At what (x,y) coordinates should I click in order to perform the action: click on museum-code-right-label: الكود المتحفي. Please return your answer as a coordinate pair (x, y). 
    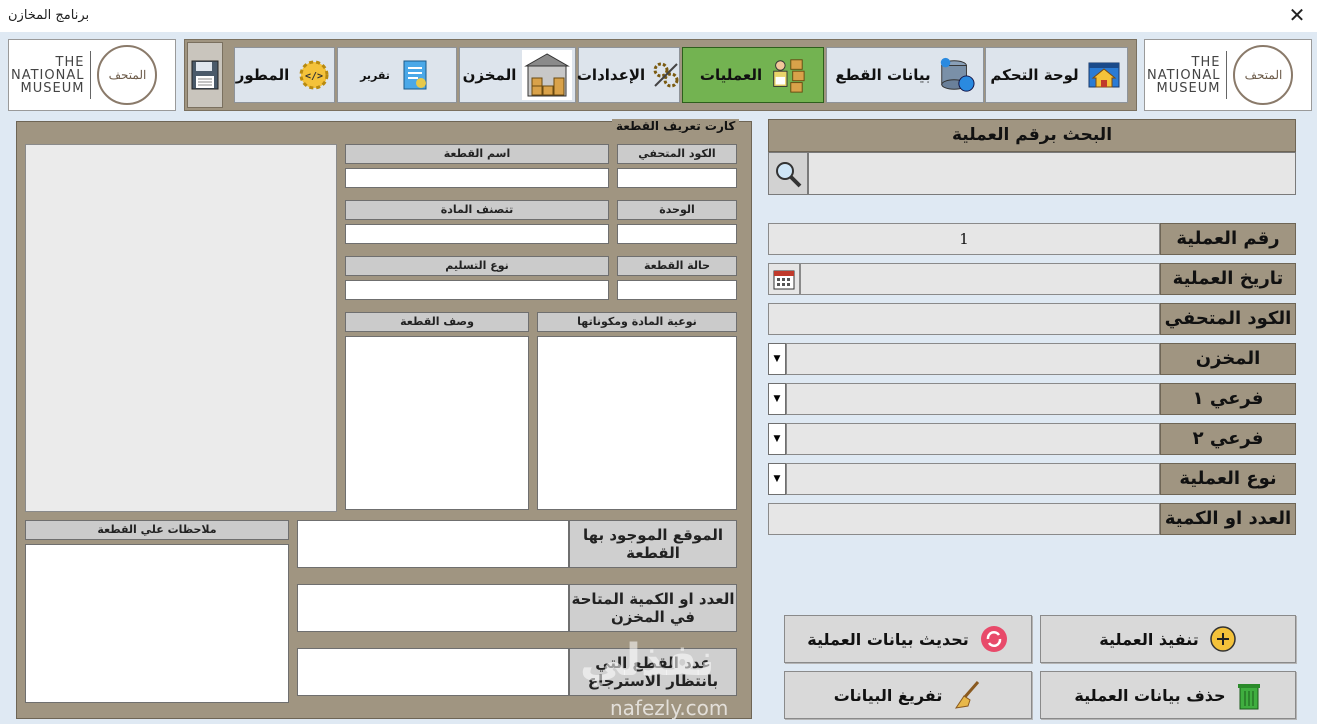
    Looking at the image, I should click on (1228, 319).